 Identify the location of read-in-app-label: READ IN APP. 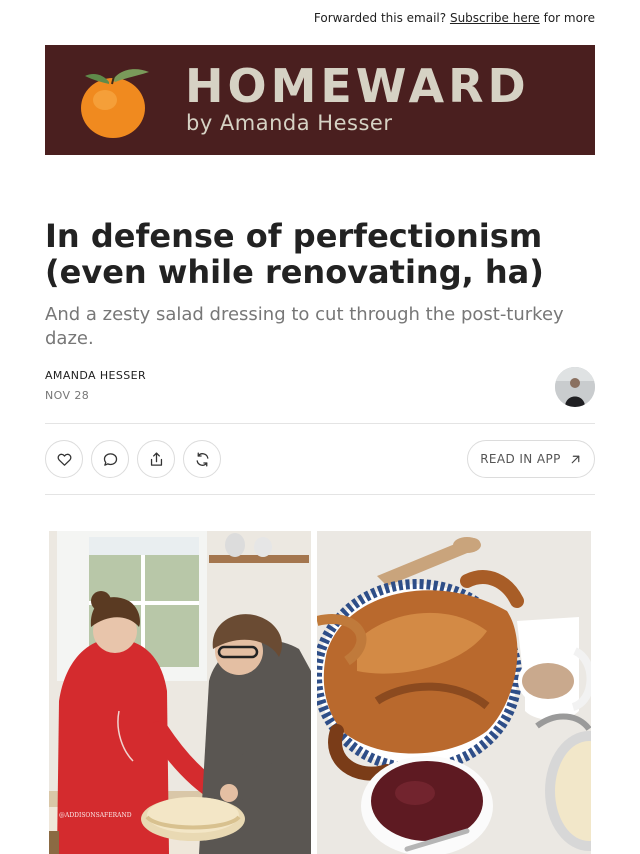
(520, 459).